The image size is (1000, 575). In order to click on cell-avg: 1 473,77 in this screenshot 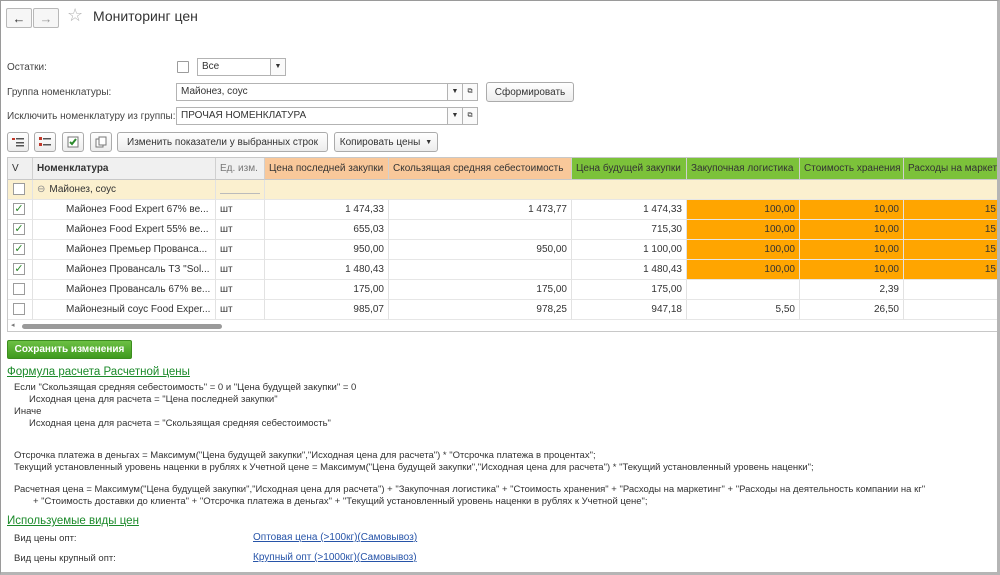, I will do `click(480, 210)`.